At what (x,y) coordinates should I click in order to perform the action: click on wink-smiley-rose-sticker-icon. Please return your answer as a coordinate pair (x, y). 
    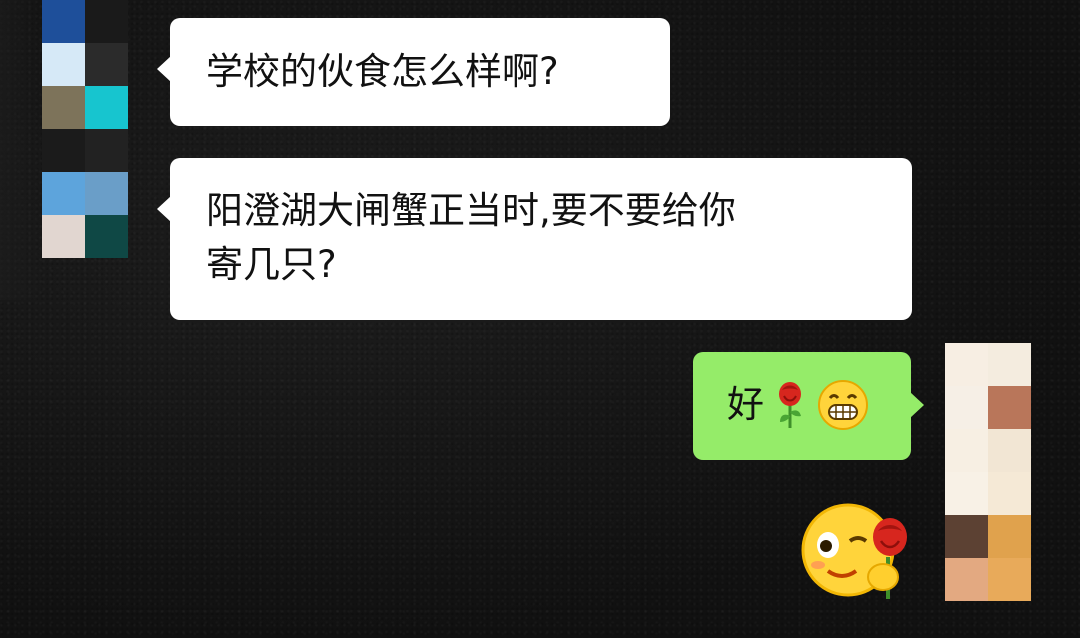
    Looking at the image, I should click on (857, 550).